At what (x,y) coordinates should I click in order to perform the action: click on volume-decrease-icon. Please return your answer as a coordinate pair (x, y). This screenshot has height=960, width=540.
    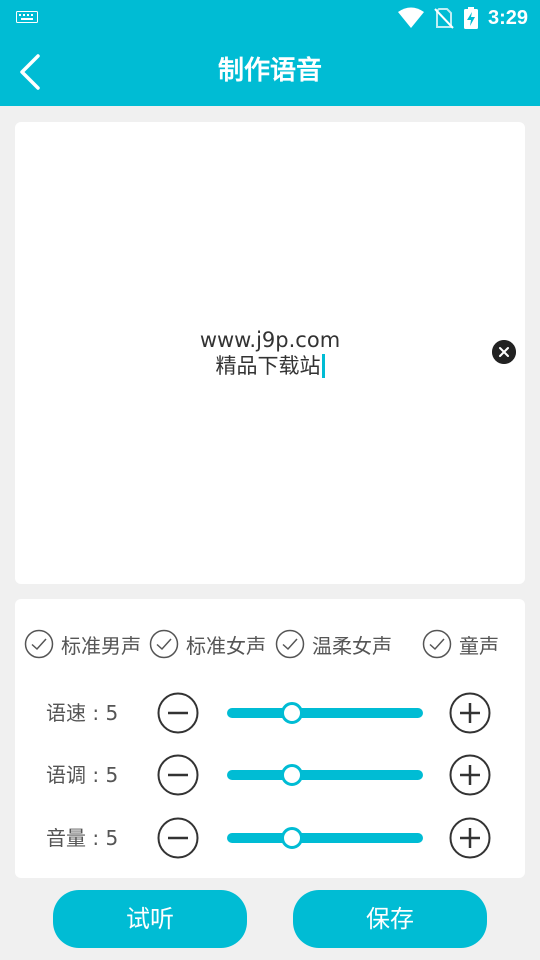
    Looking at the image, I should click on (178, 838).